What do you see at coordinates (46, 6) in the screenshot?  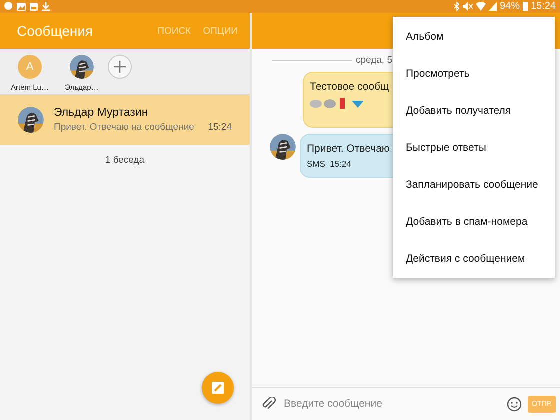 I see `download-icon` at bounding box center [46, 6].